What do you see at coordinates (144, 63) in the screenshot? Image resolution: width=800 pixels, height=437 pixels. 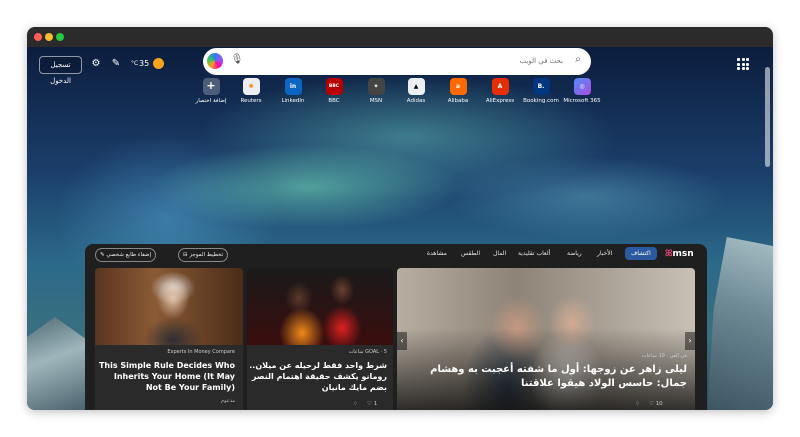 I see `temperature-value: 35` at bounding box center [144, 63].